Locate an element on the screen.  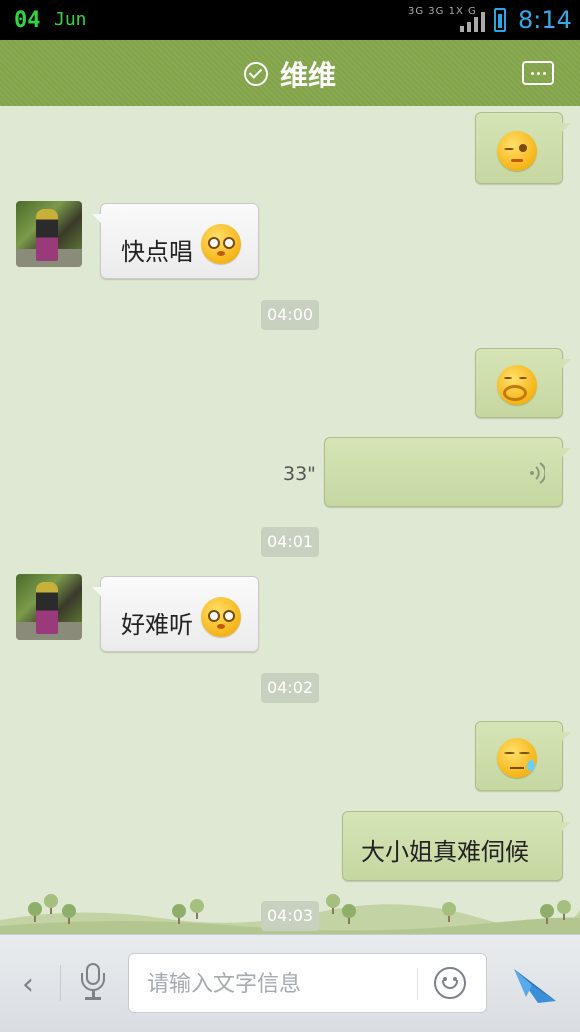
chat-title: 维维 is located at coordinates (290, 74).